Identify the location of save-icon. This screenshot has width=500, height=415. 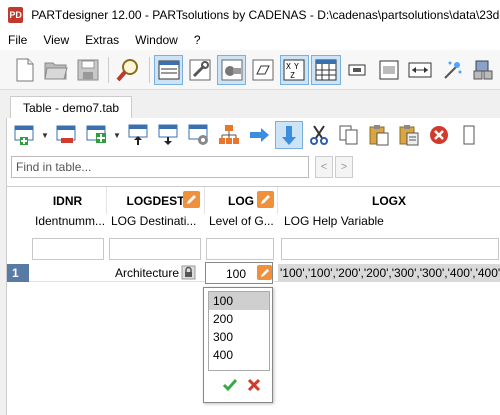
(87, 70).